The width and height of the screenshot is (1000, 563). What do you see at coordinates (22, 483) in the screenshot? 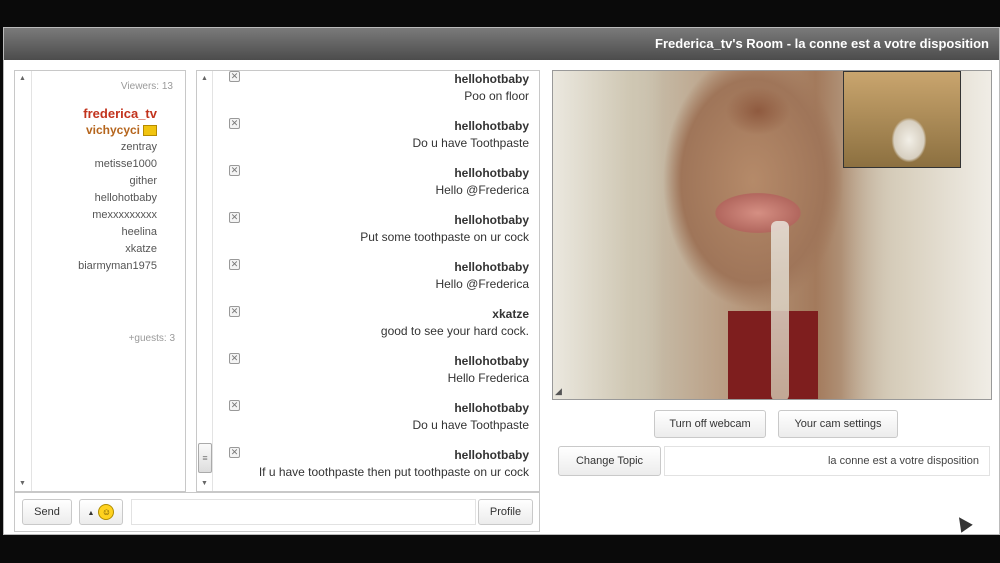
I see `users-scroll-down-icon: ▼` at bounding box center [22, 483].